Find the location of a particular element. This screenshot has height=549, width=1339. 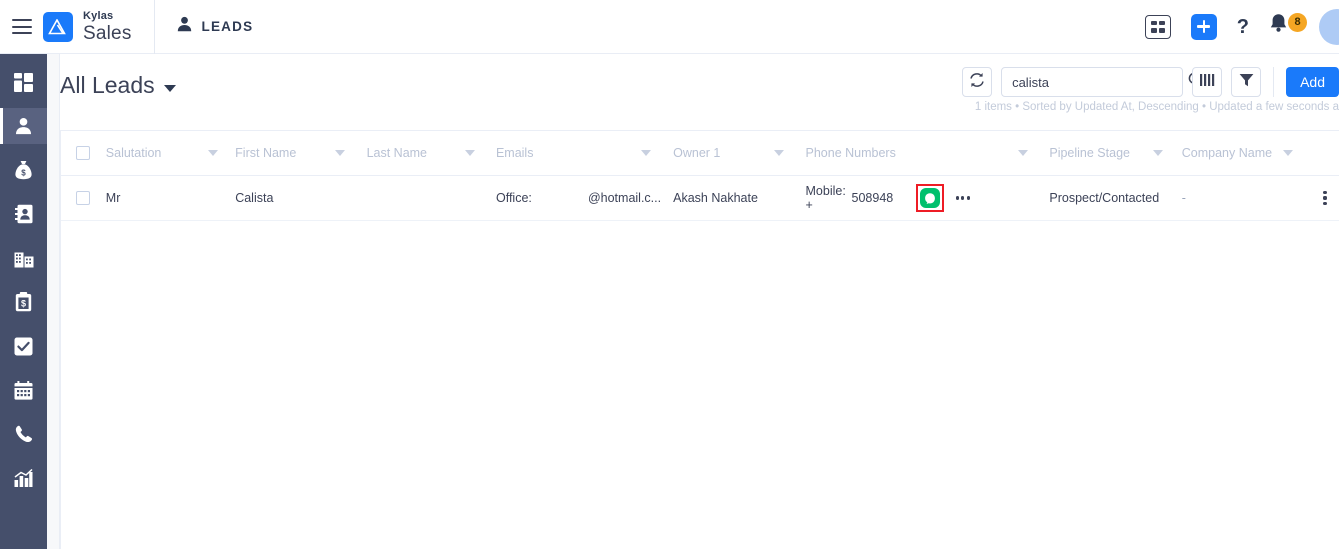

sidebar-item-quotes: $ is located at coordinates (23, 302).